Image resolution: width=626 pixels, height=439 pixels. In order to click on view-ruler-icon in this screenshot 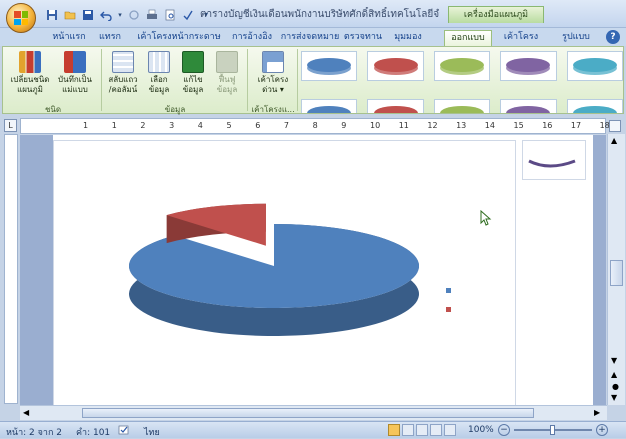, I will do `click(615, 126)`.